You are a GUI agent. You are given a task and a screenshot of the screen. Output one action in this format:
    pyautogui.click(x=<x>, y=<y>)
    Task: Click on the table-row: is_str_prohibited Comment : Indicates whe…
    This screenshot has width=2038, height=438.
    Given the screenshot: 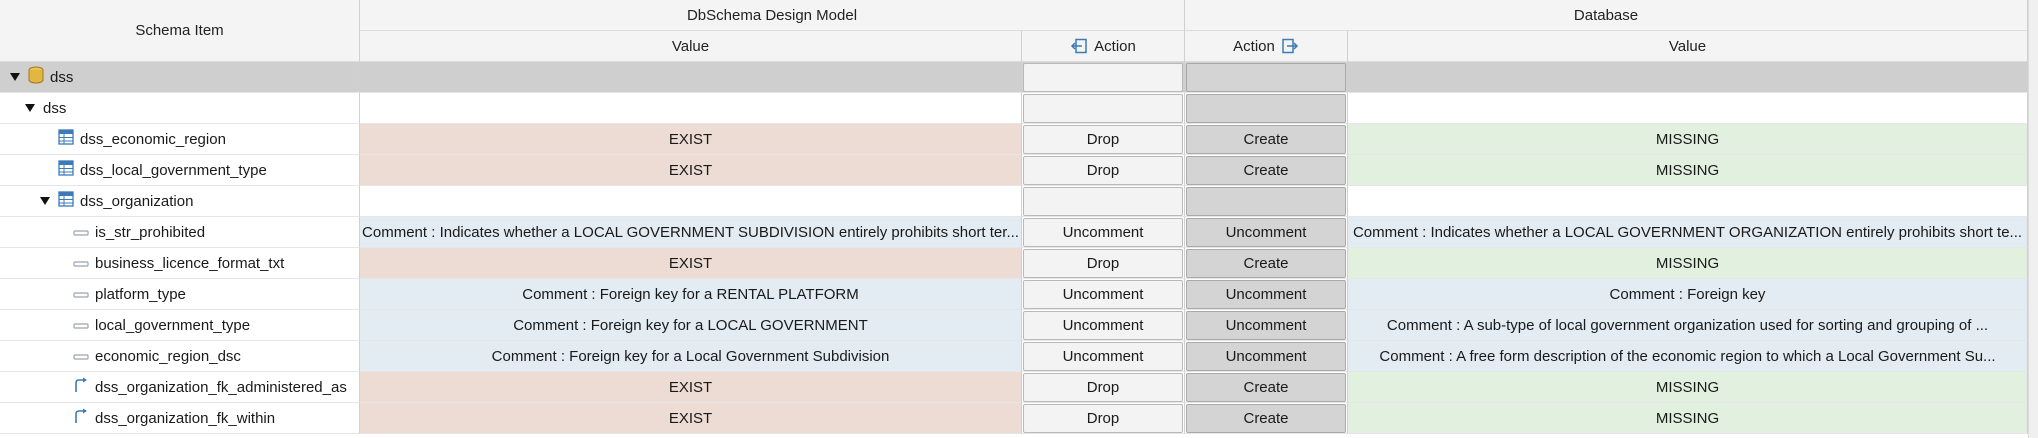 What is the action you would take?
    pyautogui.click(x=1014, y=232)
    